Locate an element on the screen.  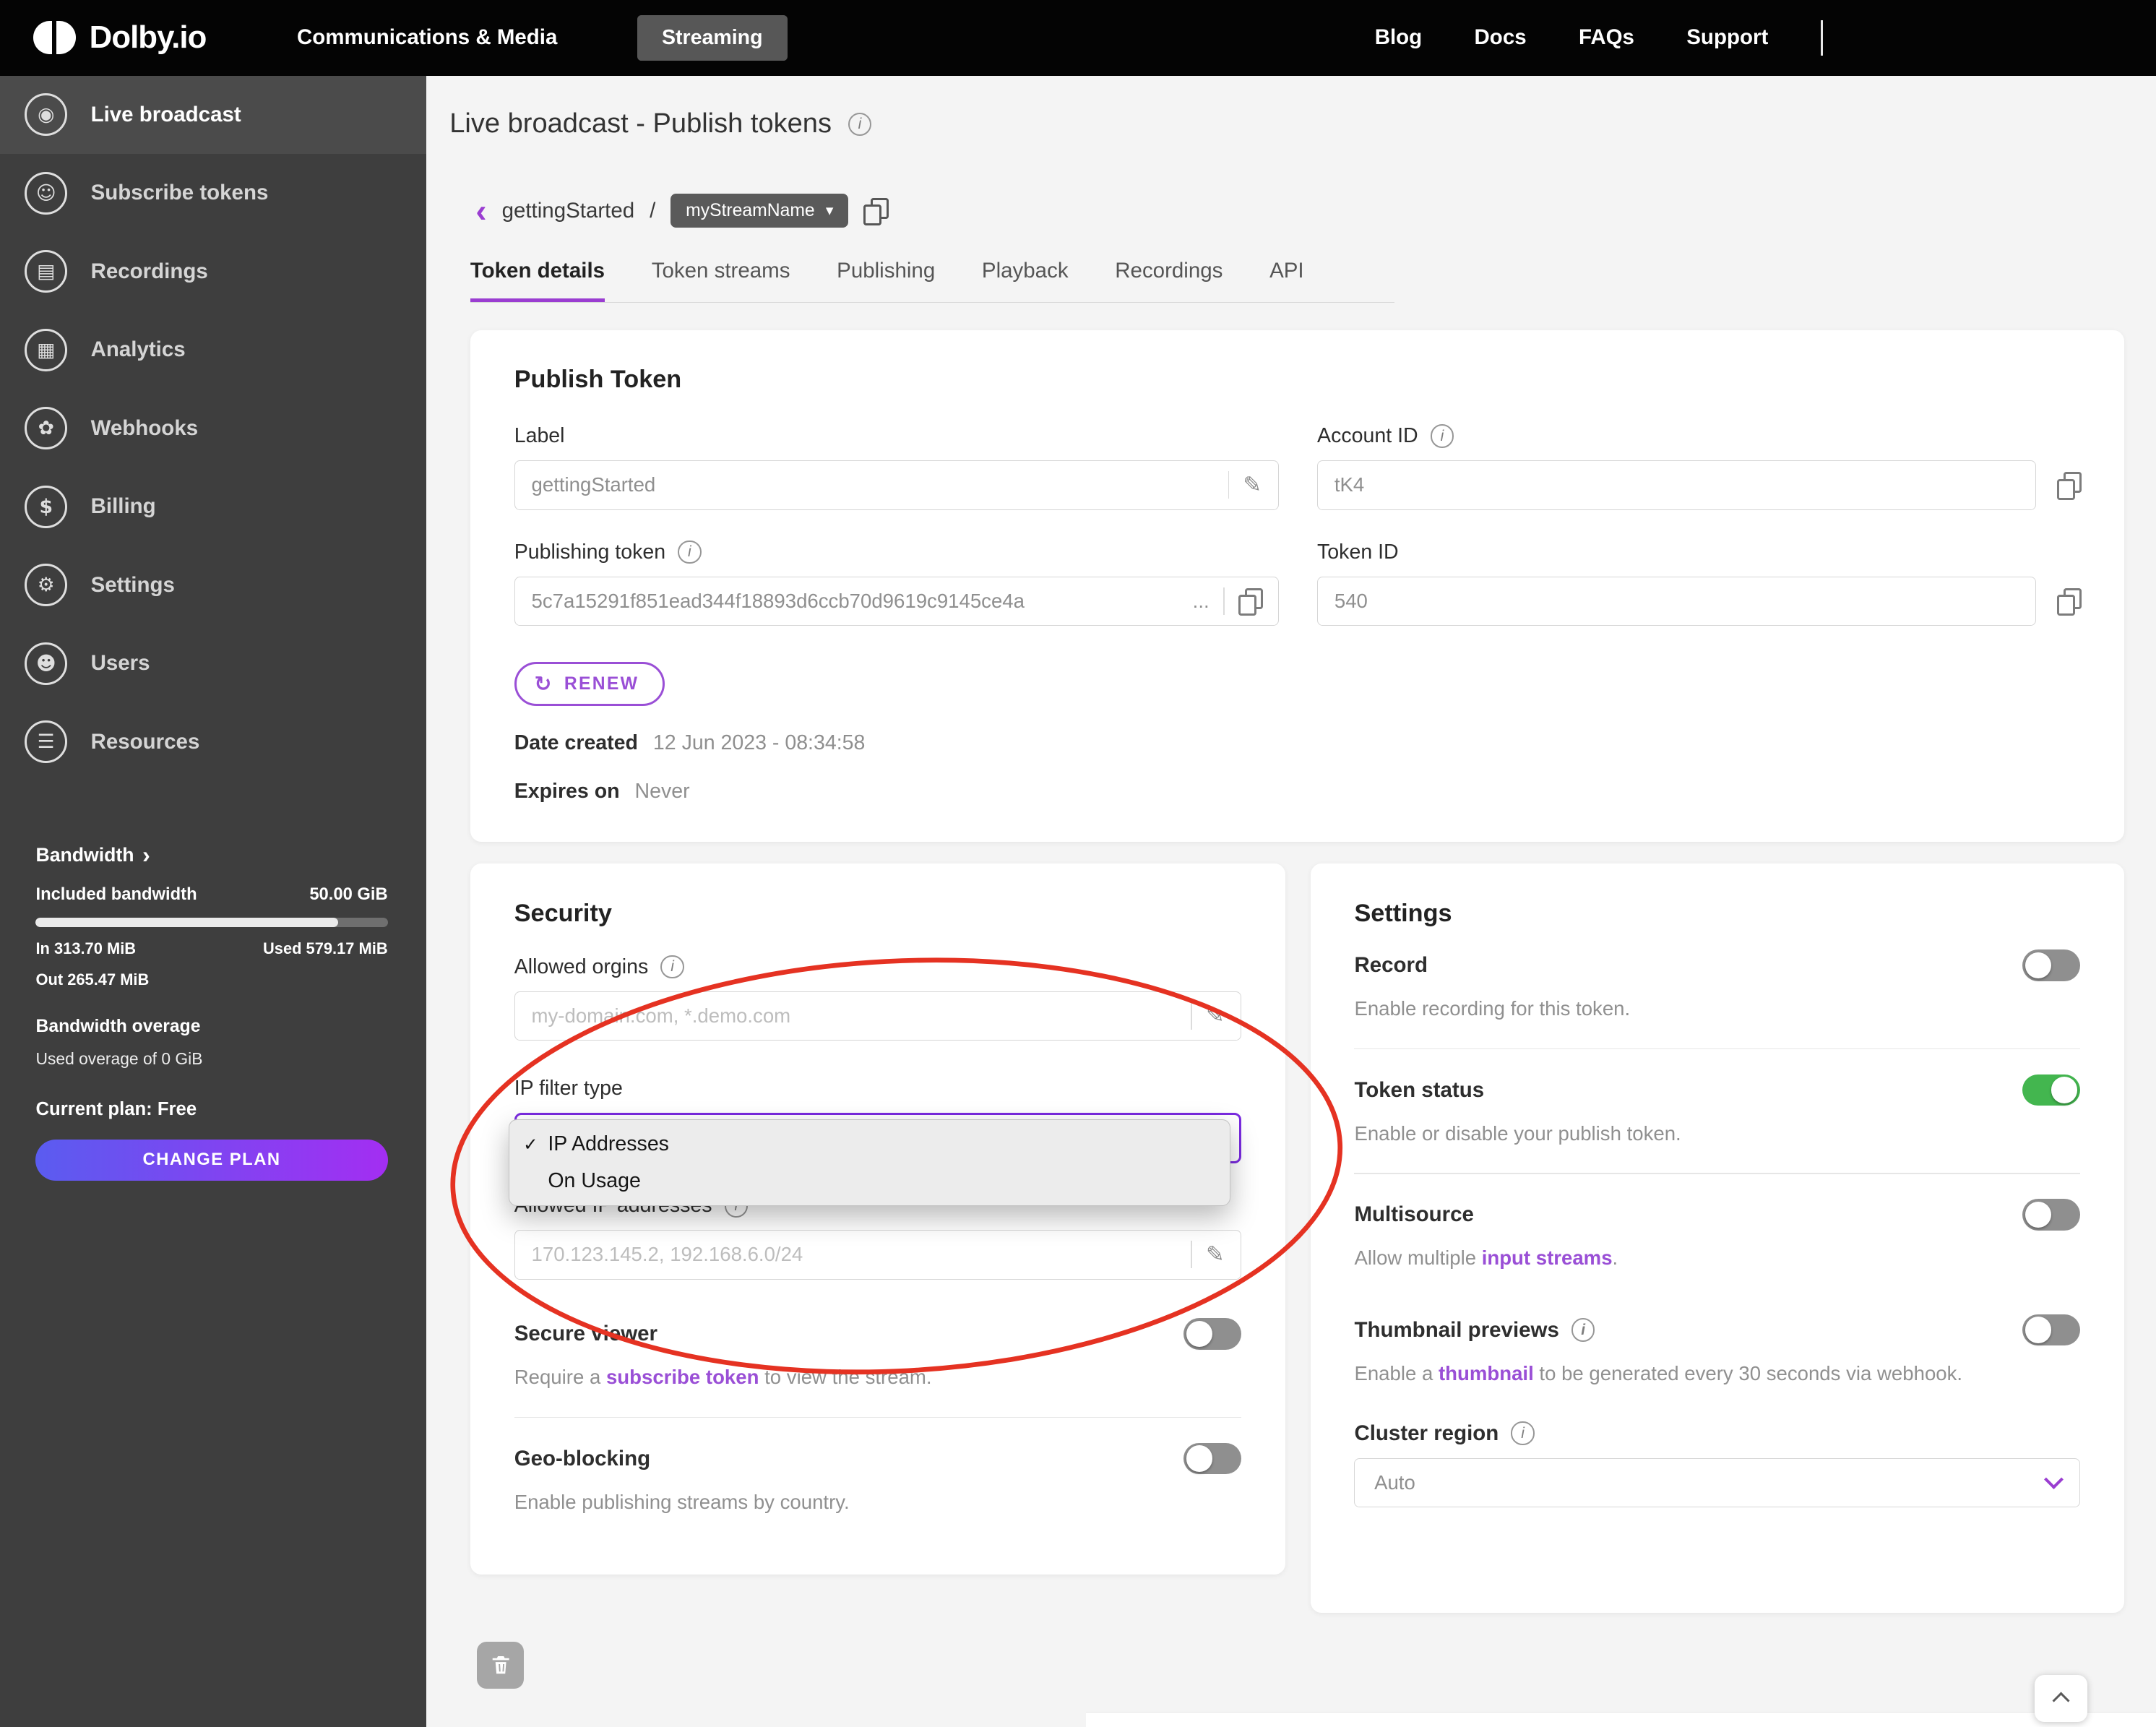
breadcrumb: ‹ gettingStarted / myStreamName ▾ is located at coordinates (682, 211).